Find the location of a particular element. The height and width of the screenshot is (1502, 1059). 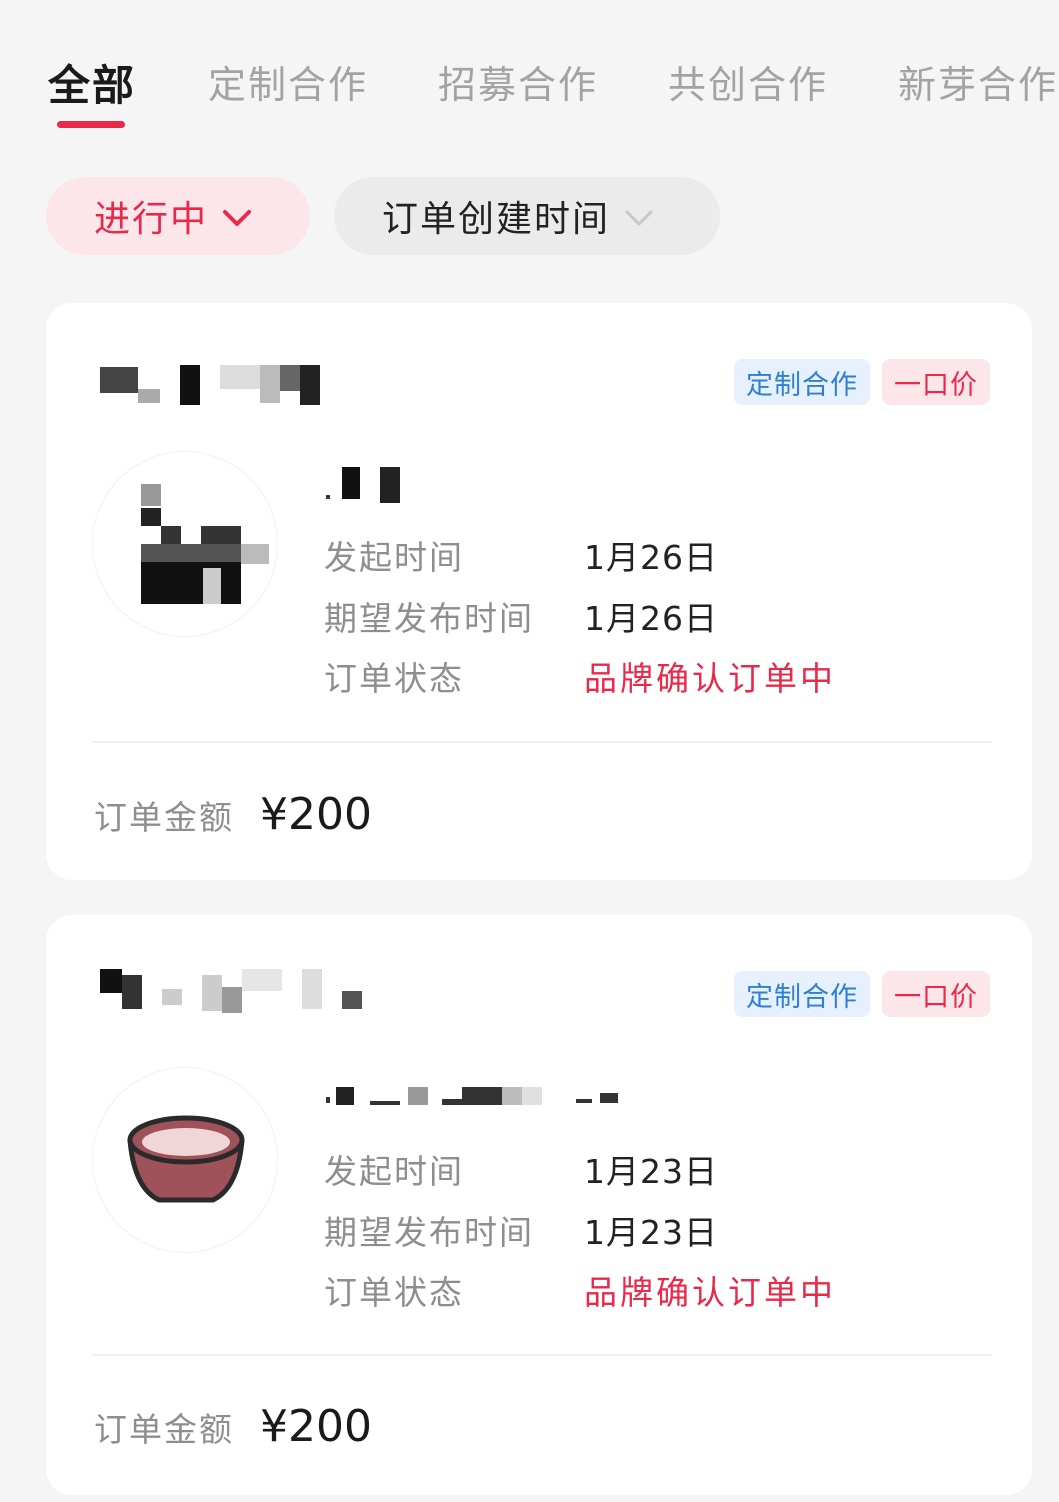

sort-filter-button: 订单创建时间 is located at coordinates (527, 216).